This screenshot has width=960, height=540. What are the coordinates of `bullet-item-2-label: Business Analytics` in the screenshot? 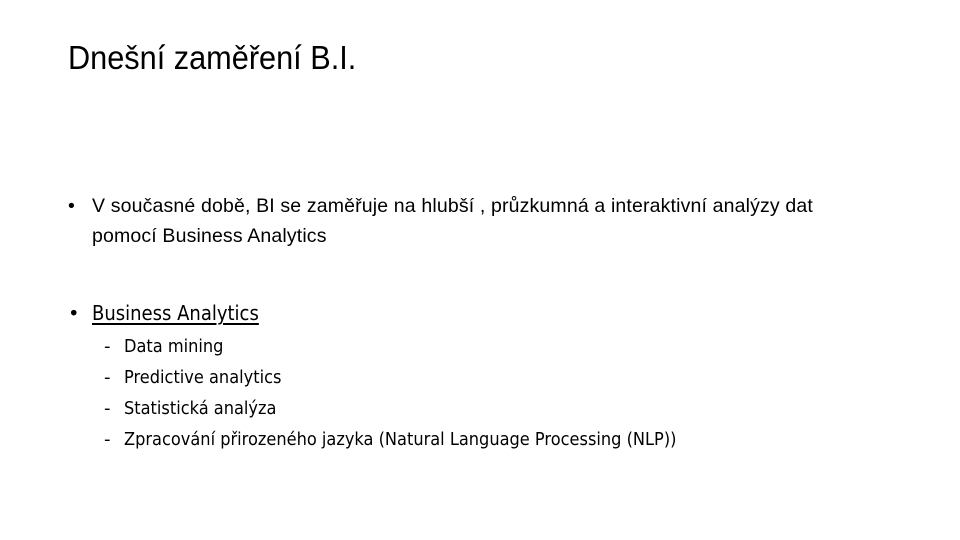 It's located at (175, 313).